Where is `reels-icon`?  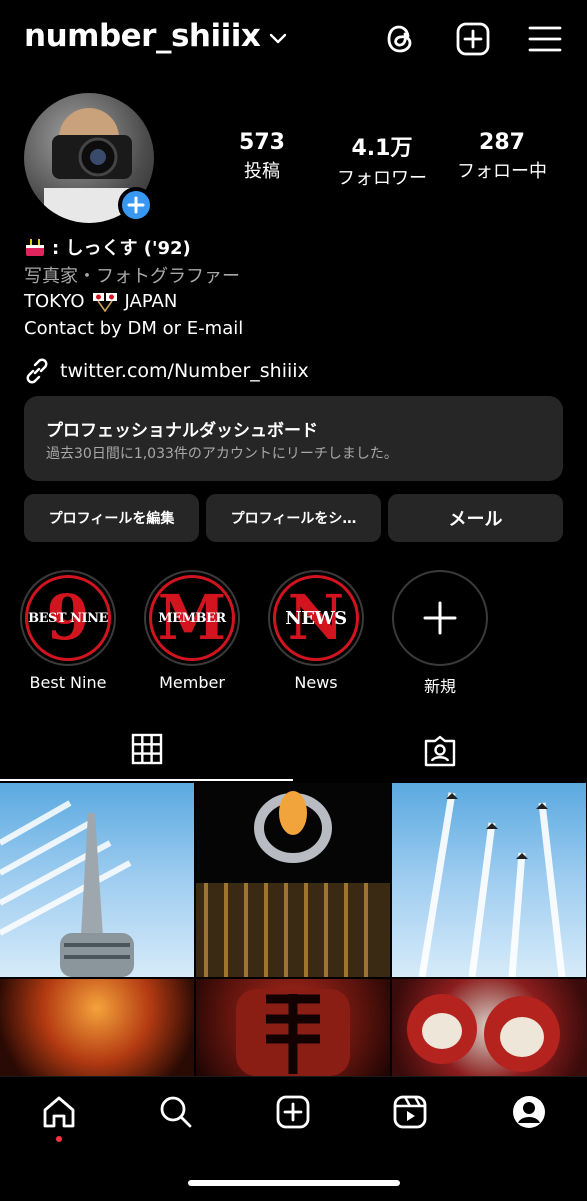 reels-icon is located at coordinates (410, 1112).